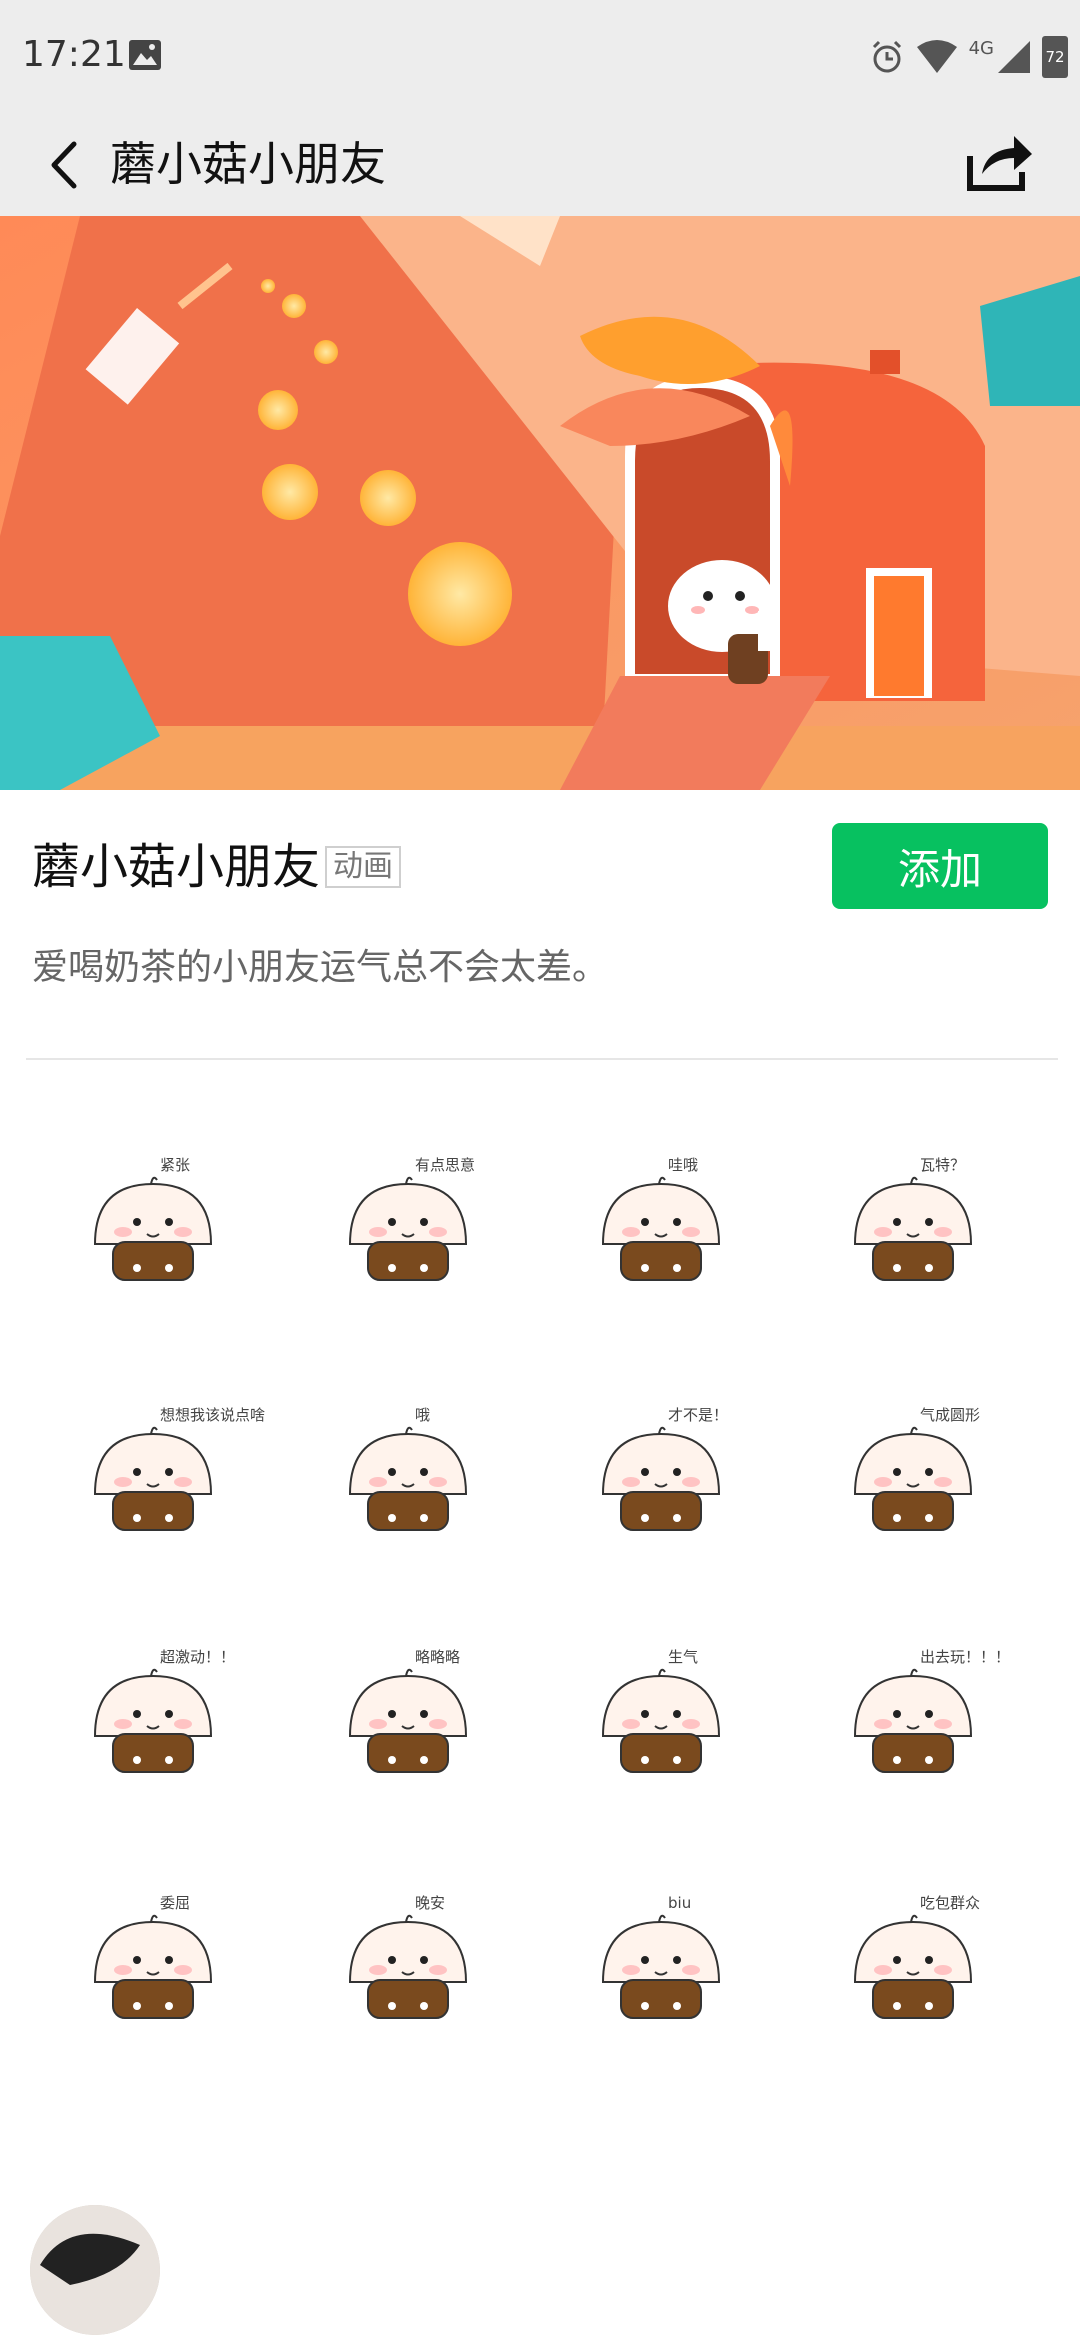 This screenshot has height=2335, width=1080. Describe the element at coordinates (661, 1956) in the screenshot. I see `mushroom-sticker-icon: biu` at that location.